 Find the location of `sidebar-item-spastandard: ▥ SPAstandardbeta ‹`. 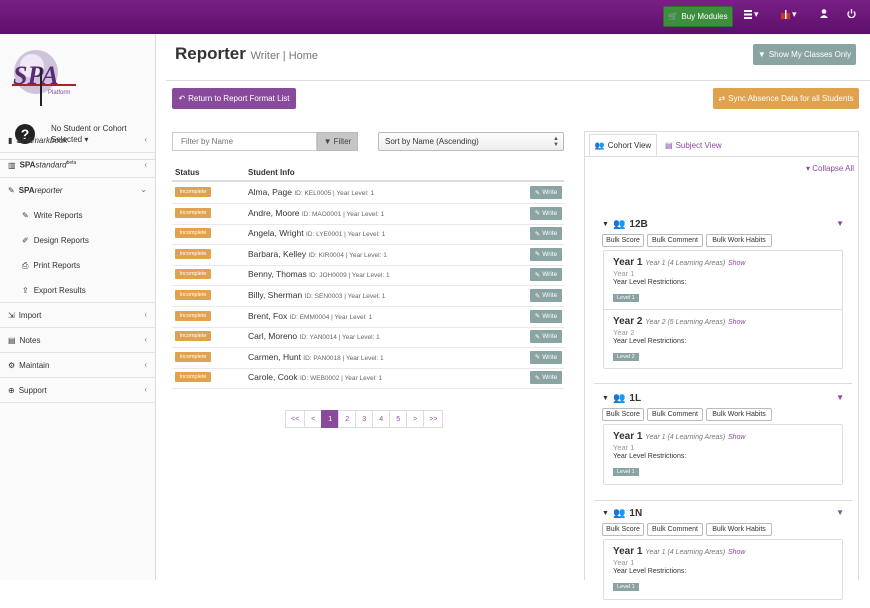

sidebar-item-spastandard: ▥ SPAstandardbeta ‹ is located at coordinates (78, 165).